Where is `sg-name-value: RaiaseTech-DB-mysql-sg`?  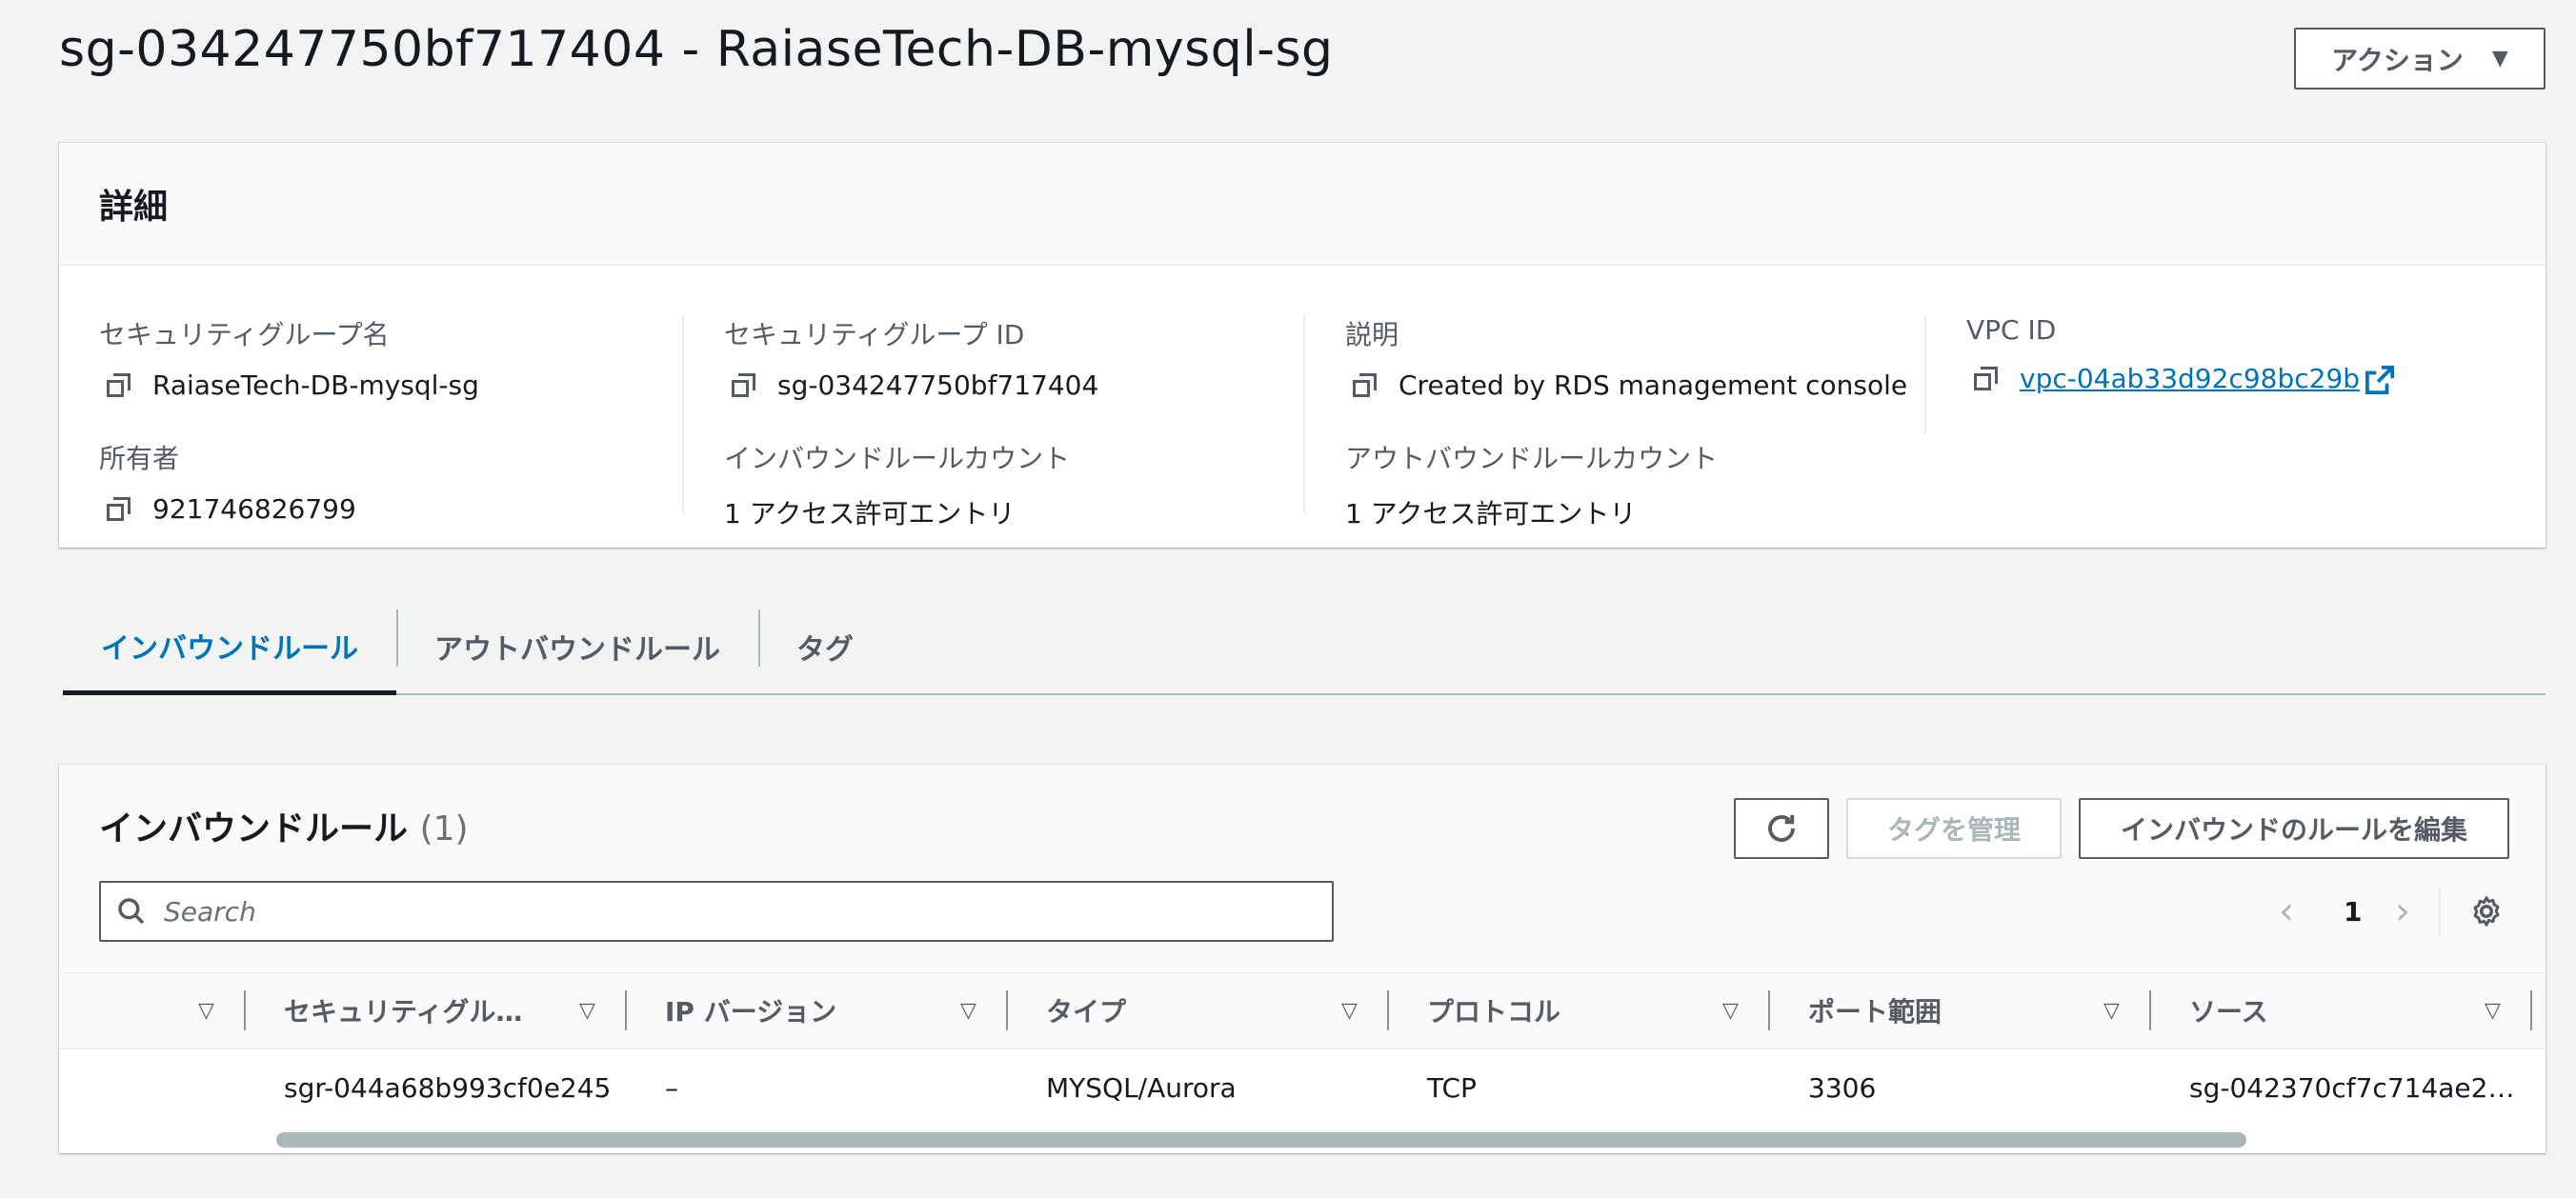 sg-name-value: RaiaseTech-DB-mysql-sg is located at coordinates (315, 385).